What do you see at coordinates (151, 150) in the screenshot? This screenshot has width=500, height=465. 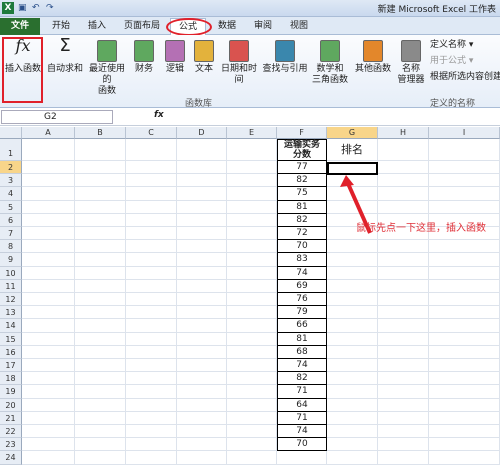 I see `cell-C1` at bounding box center [151, 150].